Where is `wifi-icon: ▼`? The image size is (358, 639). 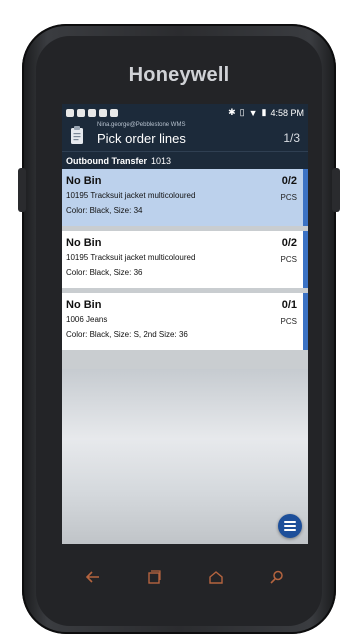 wifi-icon: ▼ is located at coordinates (253, 112).